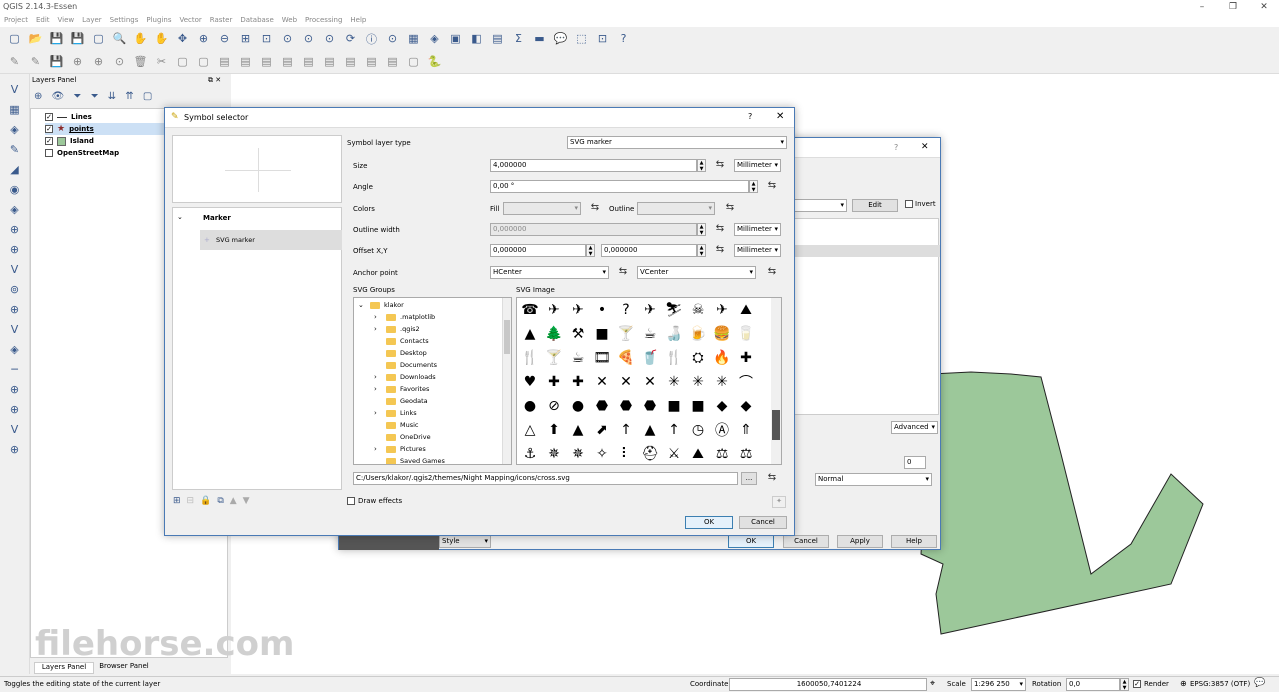 The width and height of the screenshot is (1279, 692). What do you see at coordinates (602, 453) in the screenshot?
I see `svg-symbol: ✧` at bounding box center [602, 453].